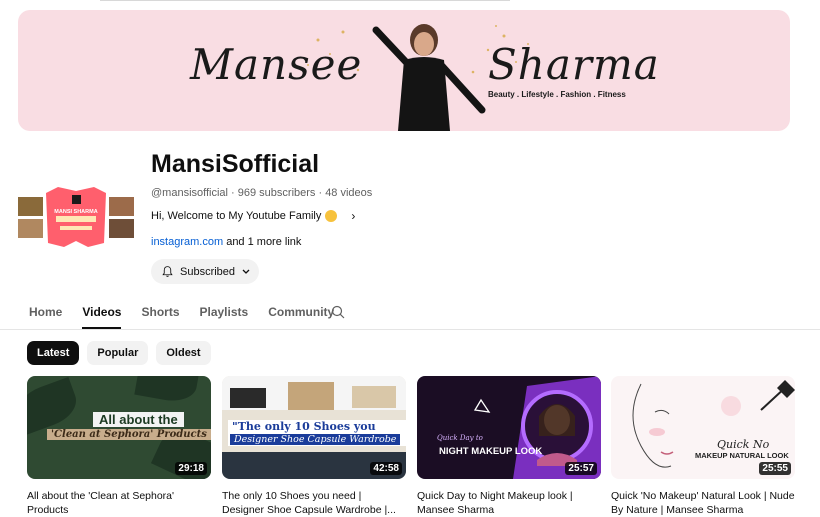 The image size is (820, 517). I want to click on channel-tabs: Home Videos Shorts Playlists Community, so click(180, 314).